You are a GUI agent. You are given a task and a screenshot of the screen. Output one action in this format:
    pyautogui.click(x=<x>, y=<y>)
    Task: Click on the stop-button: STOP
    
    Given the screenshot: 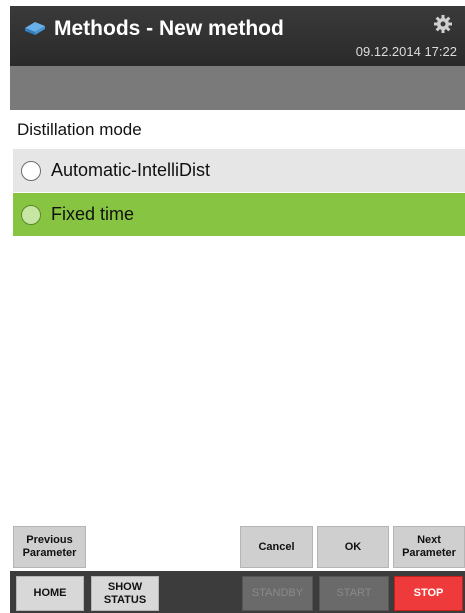 What is the action you would take?
    pyautogui.click(x=428, y=593)
    